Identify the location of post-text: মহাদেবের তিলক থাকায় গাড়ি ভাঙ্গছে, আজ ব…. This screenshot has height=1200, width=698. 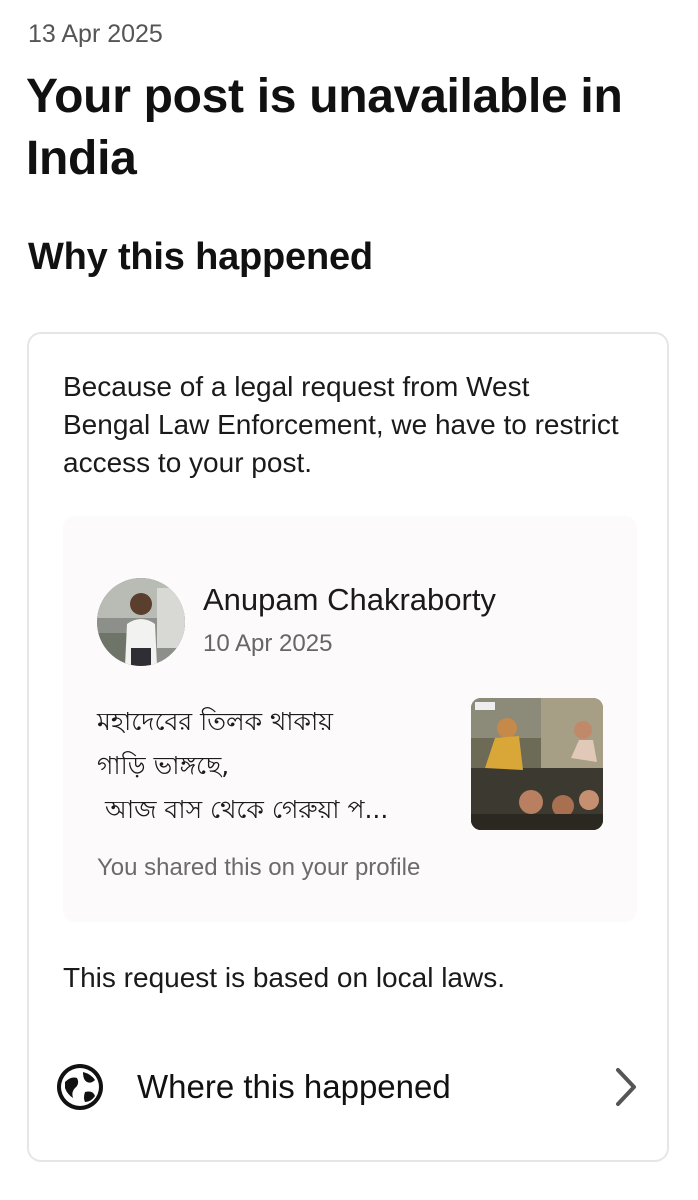
(277, 766).